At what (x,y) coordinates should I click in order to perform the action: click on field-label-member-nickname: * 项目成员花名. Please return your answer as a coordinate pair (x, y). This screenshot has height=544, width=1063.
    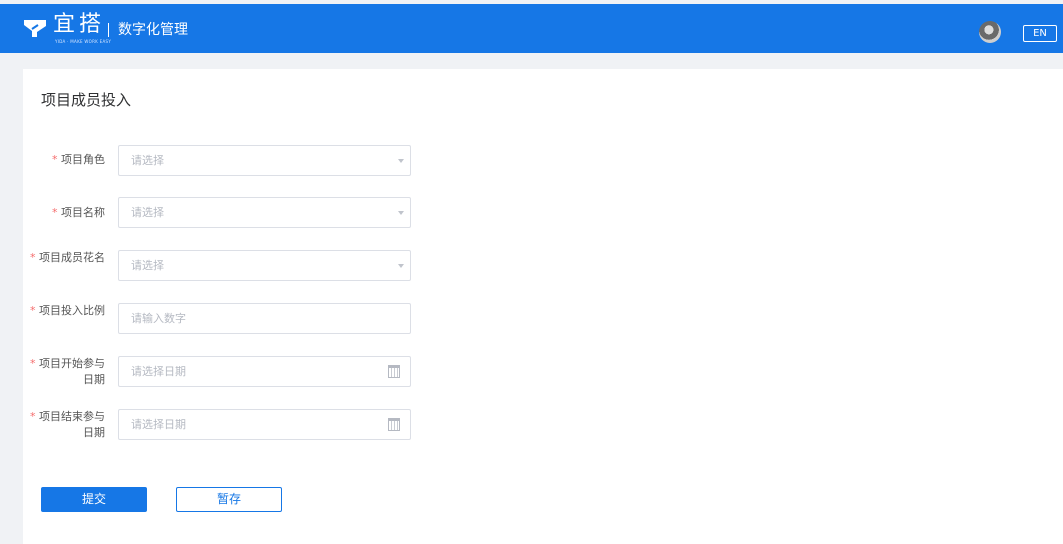
    Looking at the image, I should click on (67, 258).